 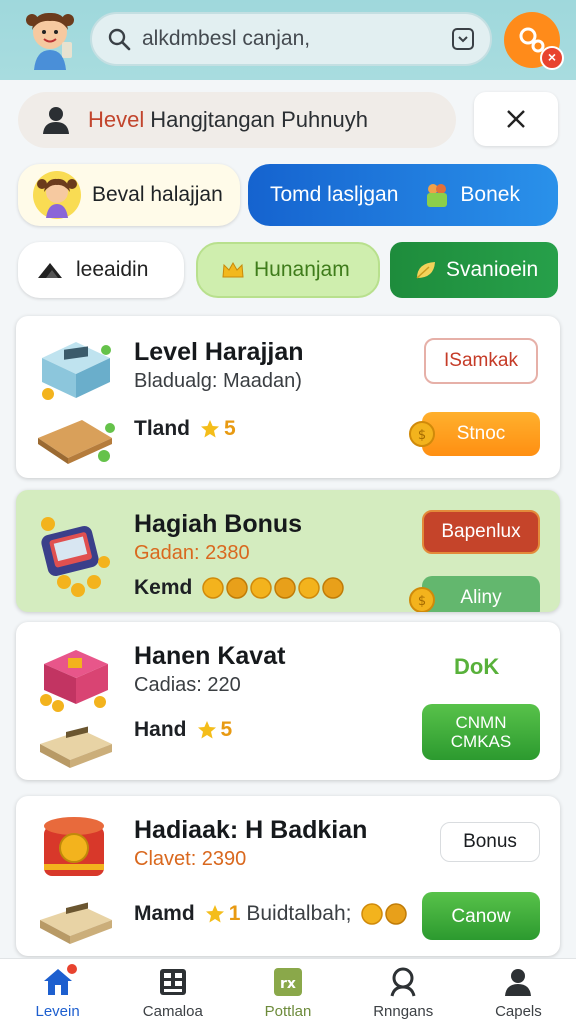 I want to click on card-bonus-button: Bonus, so click(x=490, y=842).